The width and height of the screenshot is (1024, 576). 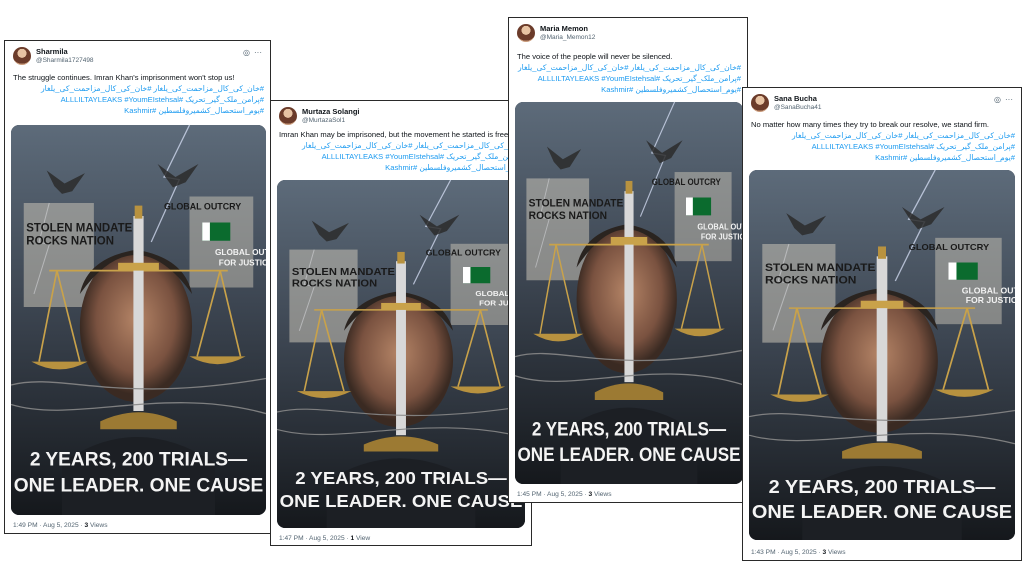 What do you see at coordinates (352, 538) in the screenshot?
I see `view-count: 1` at bounding box center [352, 538].